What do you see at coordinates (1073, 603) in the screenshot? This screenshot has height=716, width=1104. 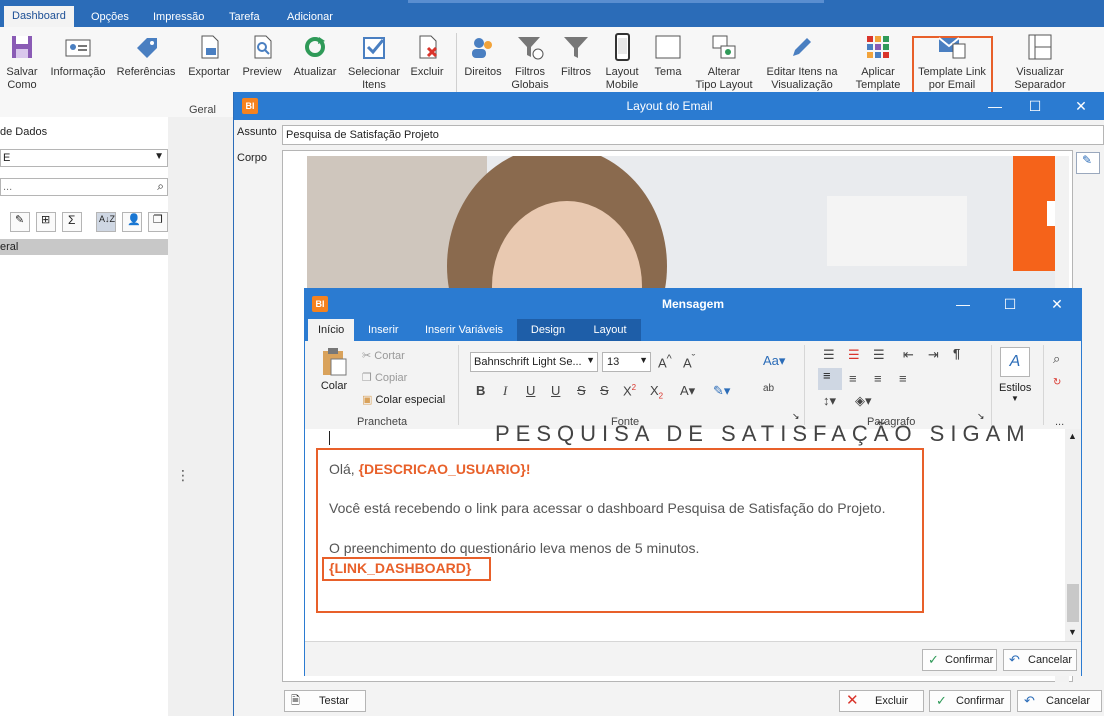 I see `scroll-thumb` at bounding box center [1073, 603].